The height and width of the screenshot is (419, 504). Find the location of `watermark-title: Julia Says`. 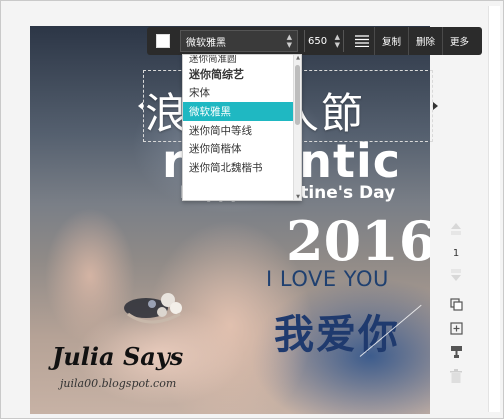

watermark-title: Julia Says is located at coordinates (118, 356).